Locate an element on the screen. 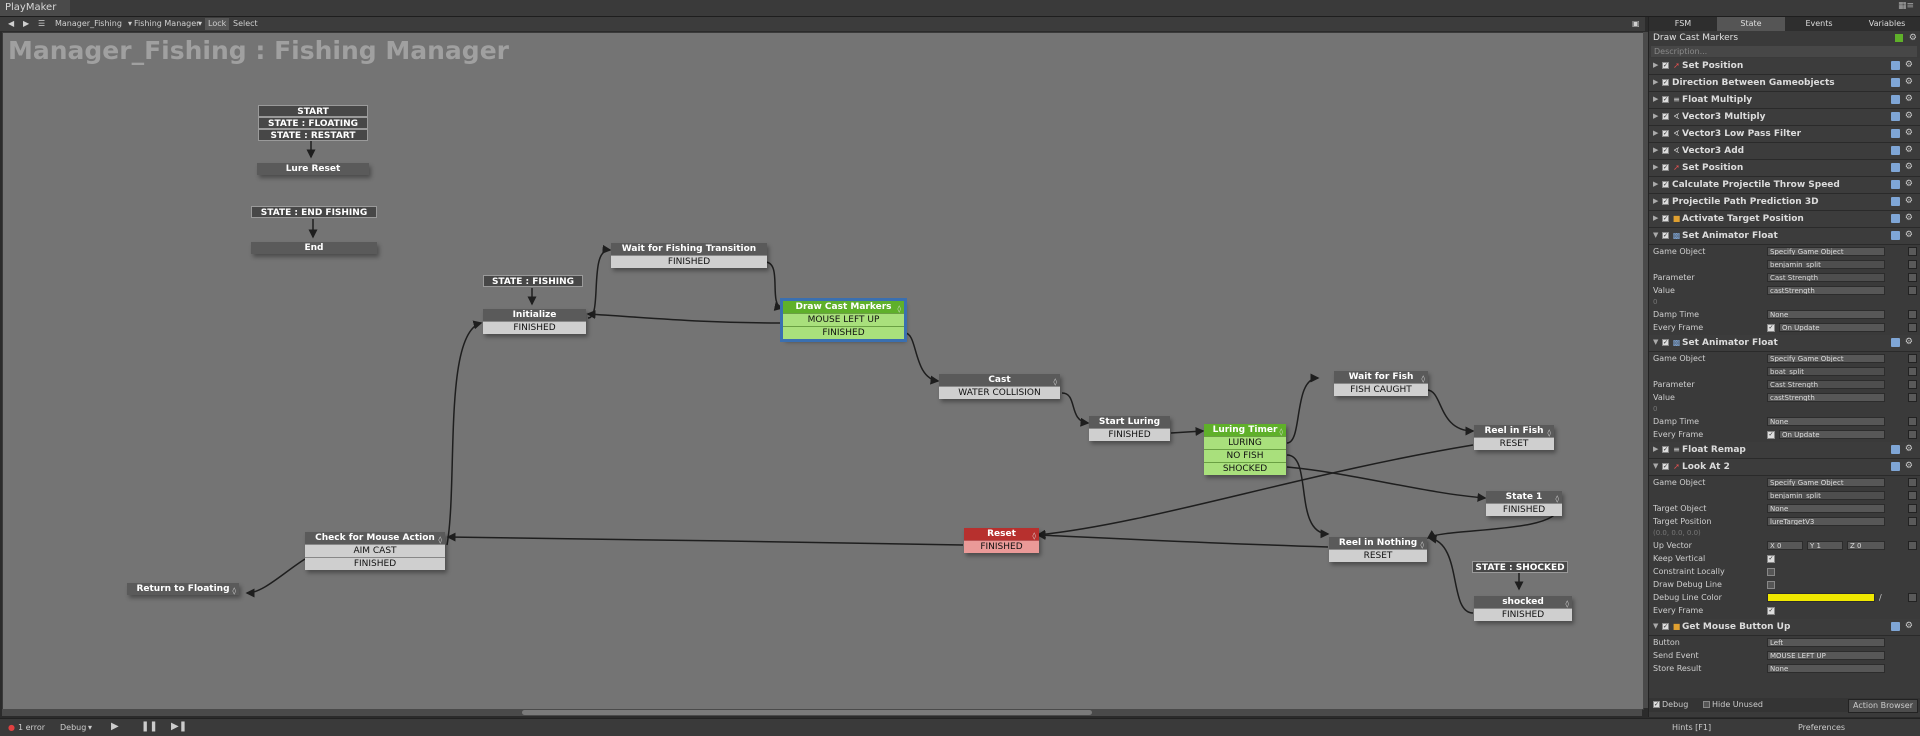  state-start-luring: Start Luring FINISHED is located at coordinates (1129, 428).